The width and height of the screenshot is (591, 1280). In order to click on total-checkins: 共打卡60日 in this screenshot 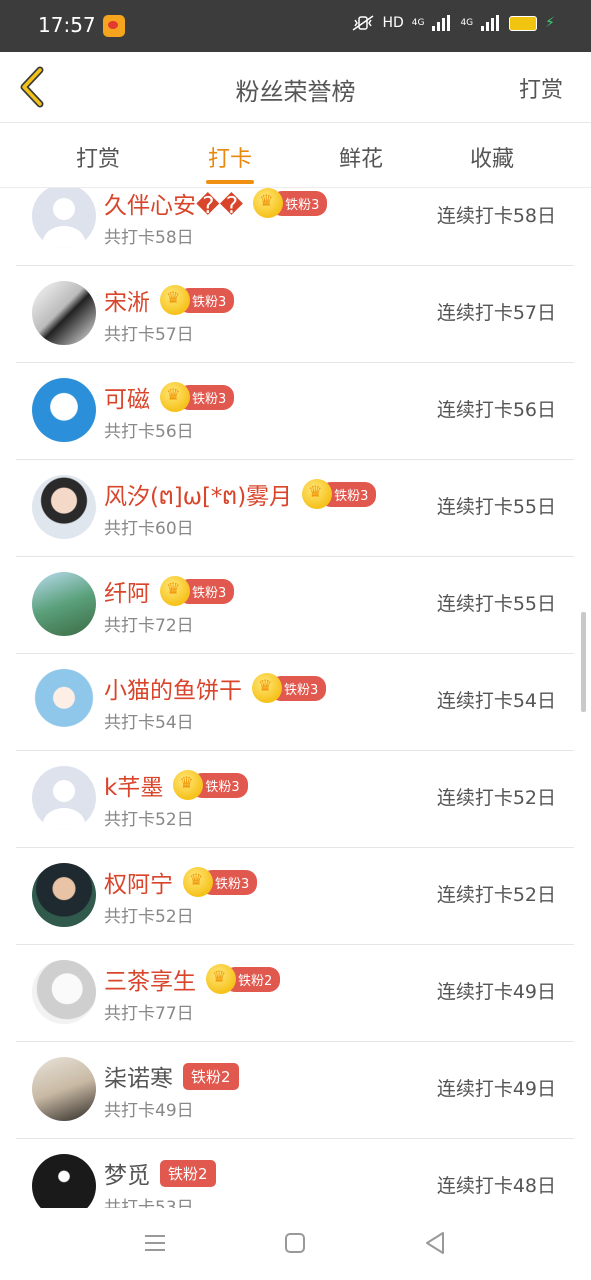, I will do `click(149, 529)`.